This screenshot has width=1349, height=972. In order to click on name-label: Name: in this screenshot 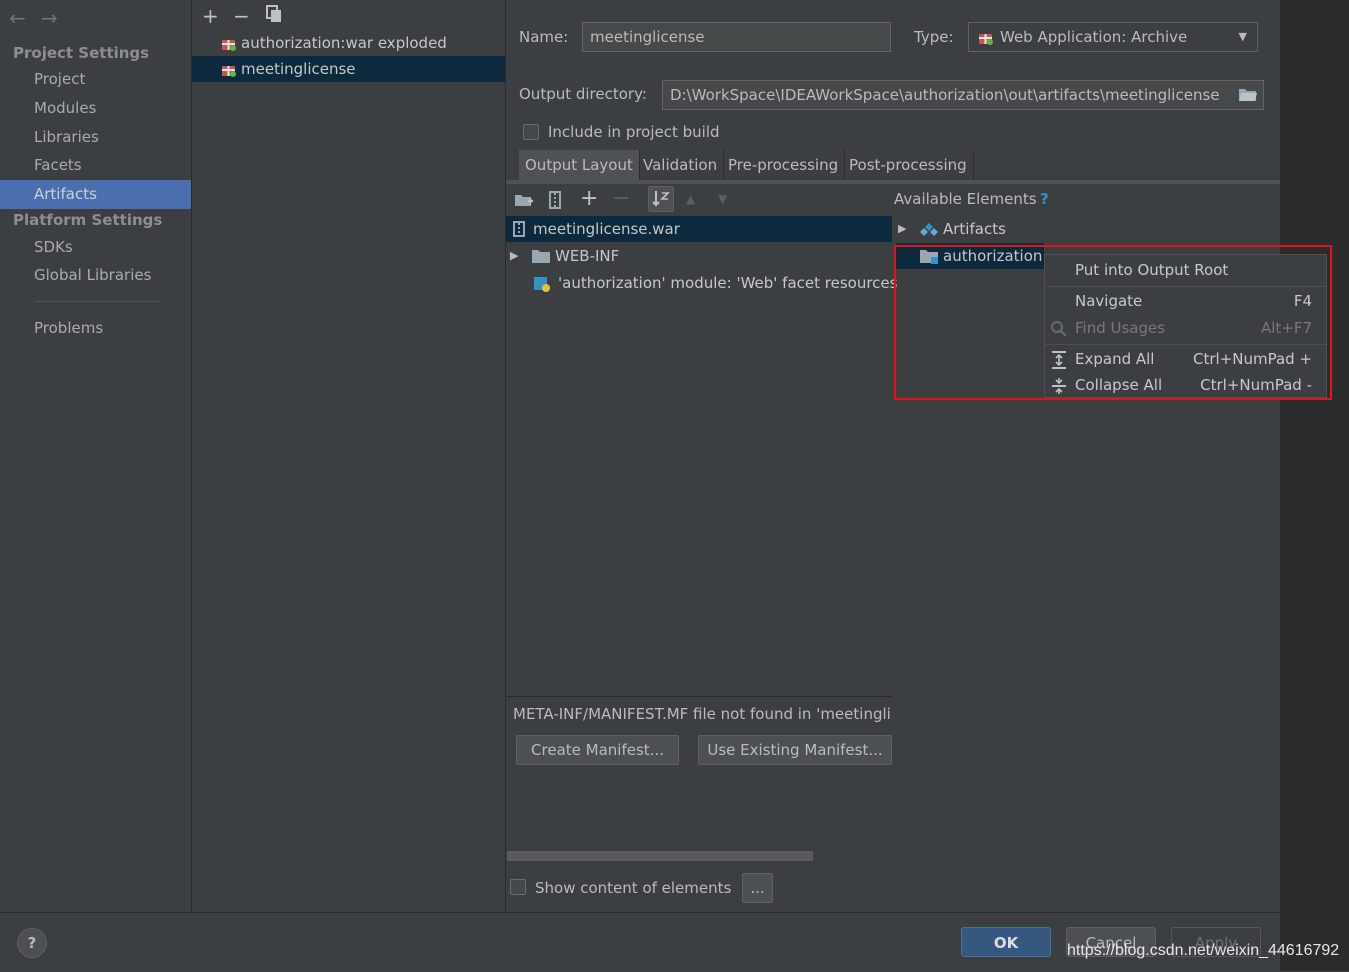, I will do `click(544, 37)`.